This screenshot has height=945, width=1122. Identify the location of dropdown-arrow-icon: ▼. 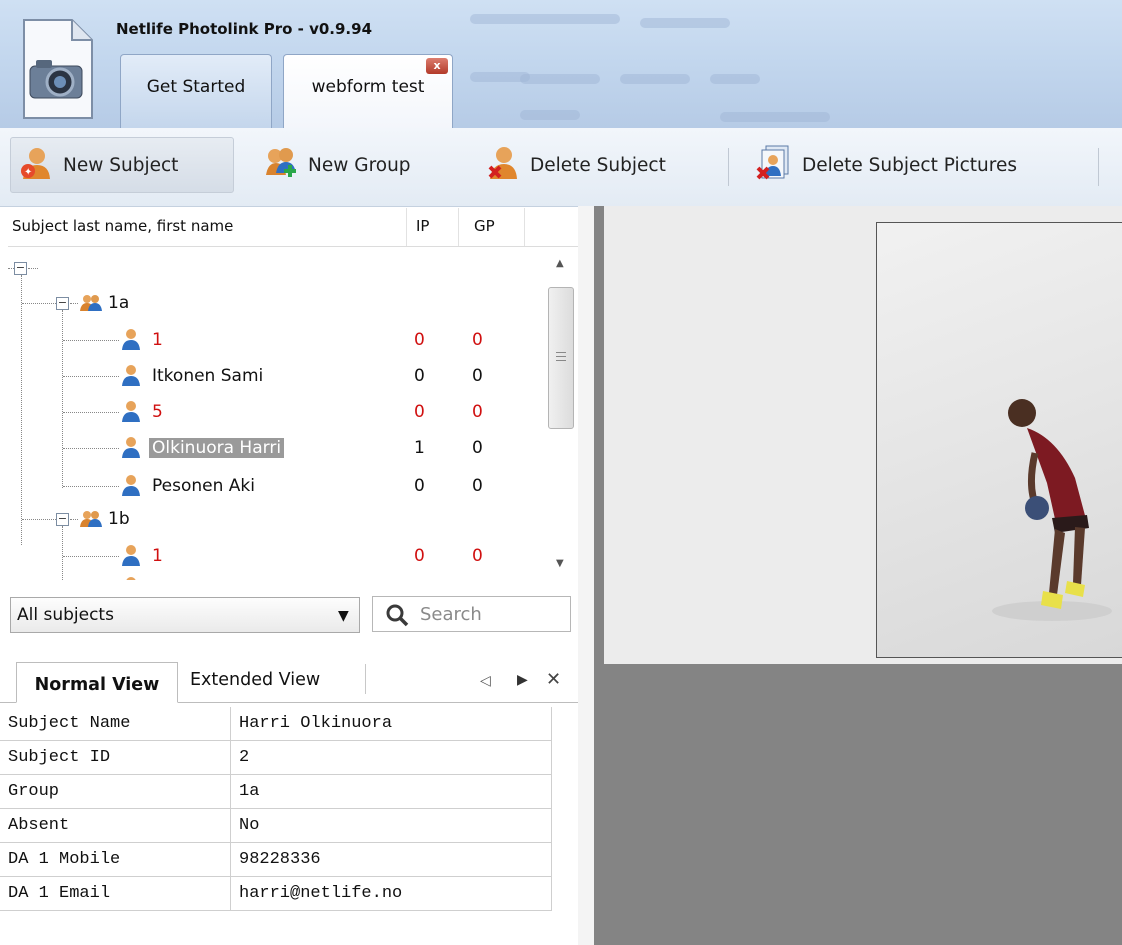
(343, 616).